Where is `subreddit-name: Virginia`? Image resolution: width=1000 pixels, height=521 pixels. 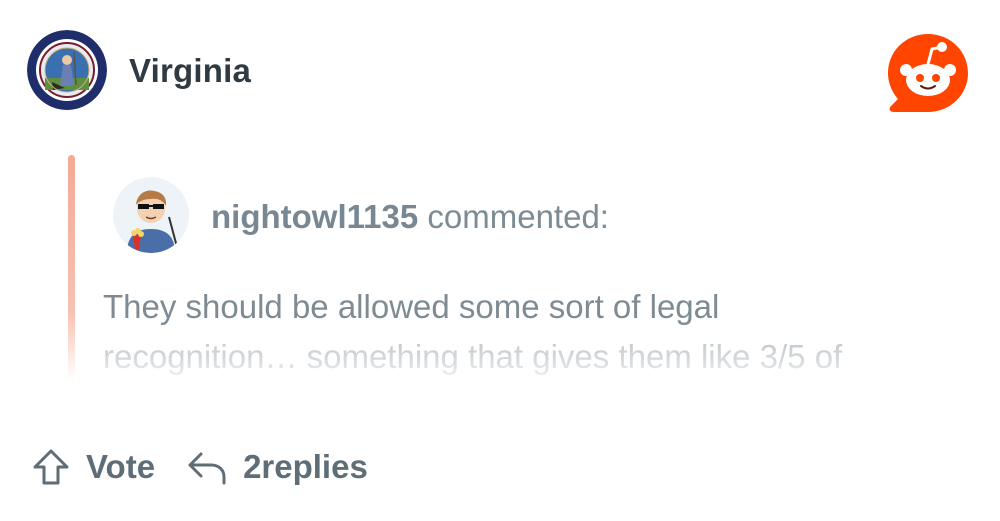
subreddit-name: Virginia is located at coordinates (190, 71).